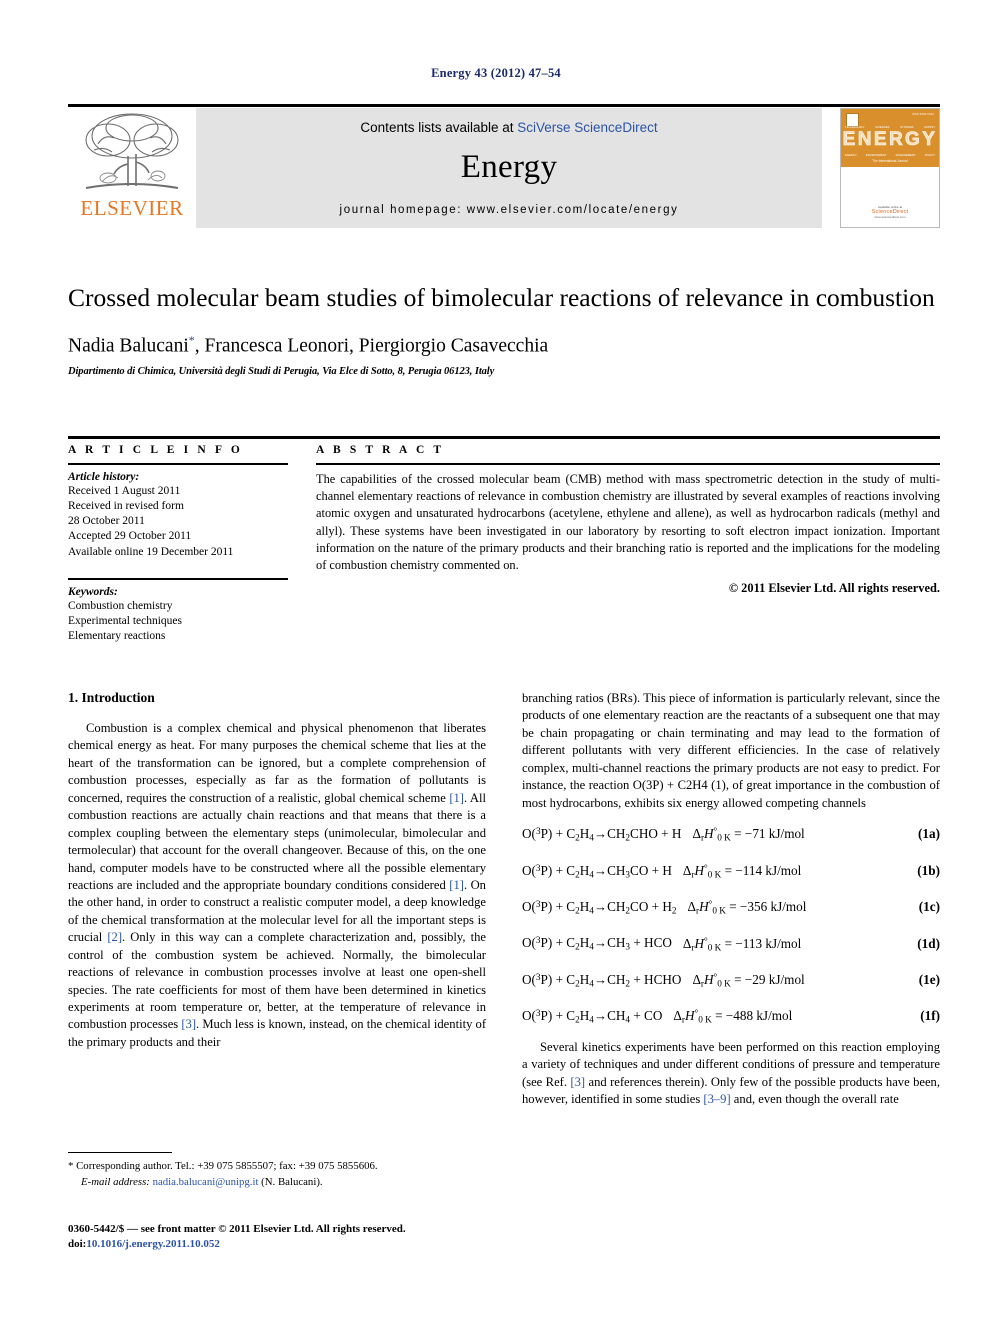  Describe the element at coordinates (769, 980) in the screenshot. I see `eq-value: = −29 kJ/mol` at that location.